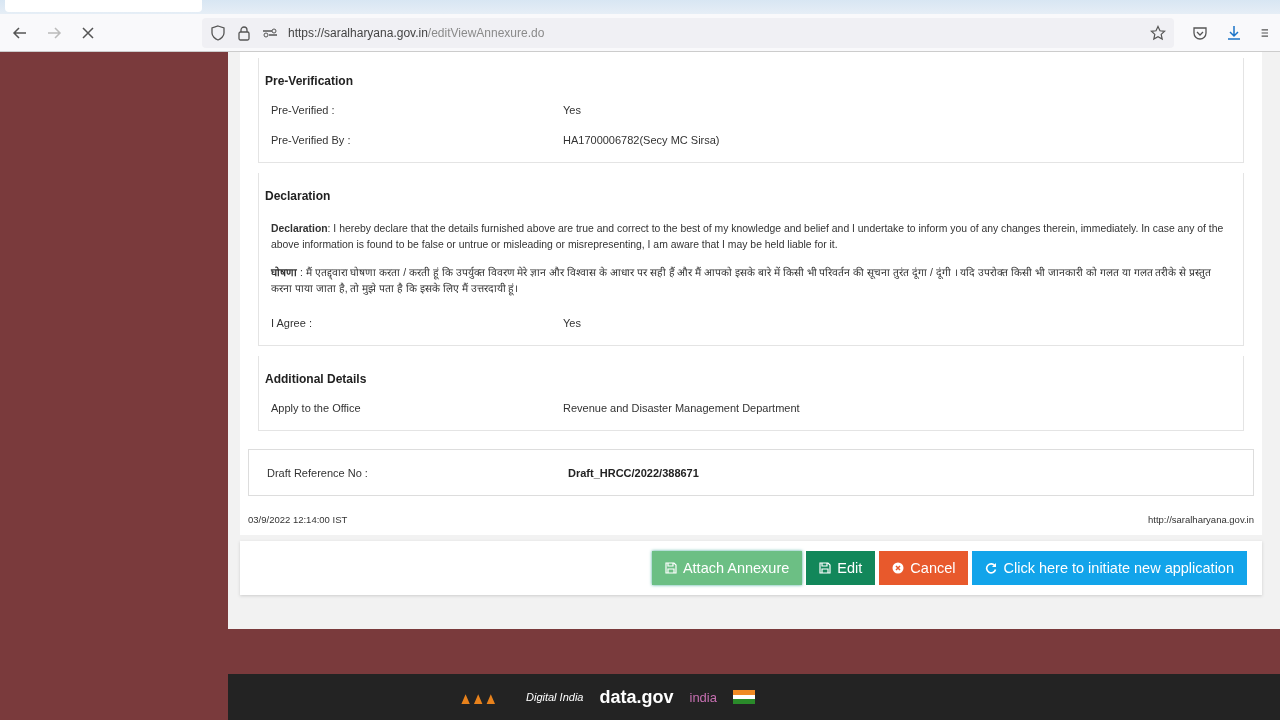 This screenshot has height=720, width=1280. I want to click on back-icon, so click(20, 32).